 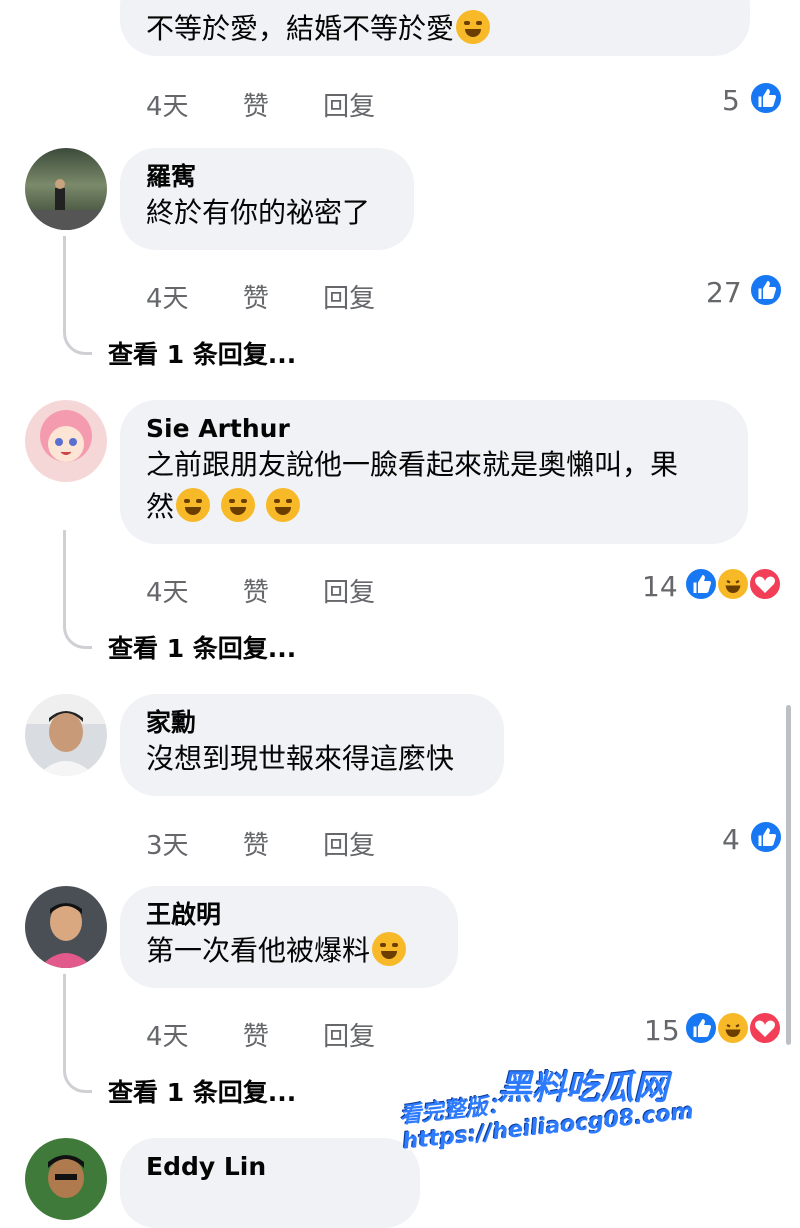 What do you see at coordinates (660, 586) in the screenshot?
I see `reaction-count: 14` at bounding box center [660, 586].